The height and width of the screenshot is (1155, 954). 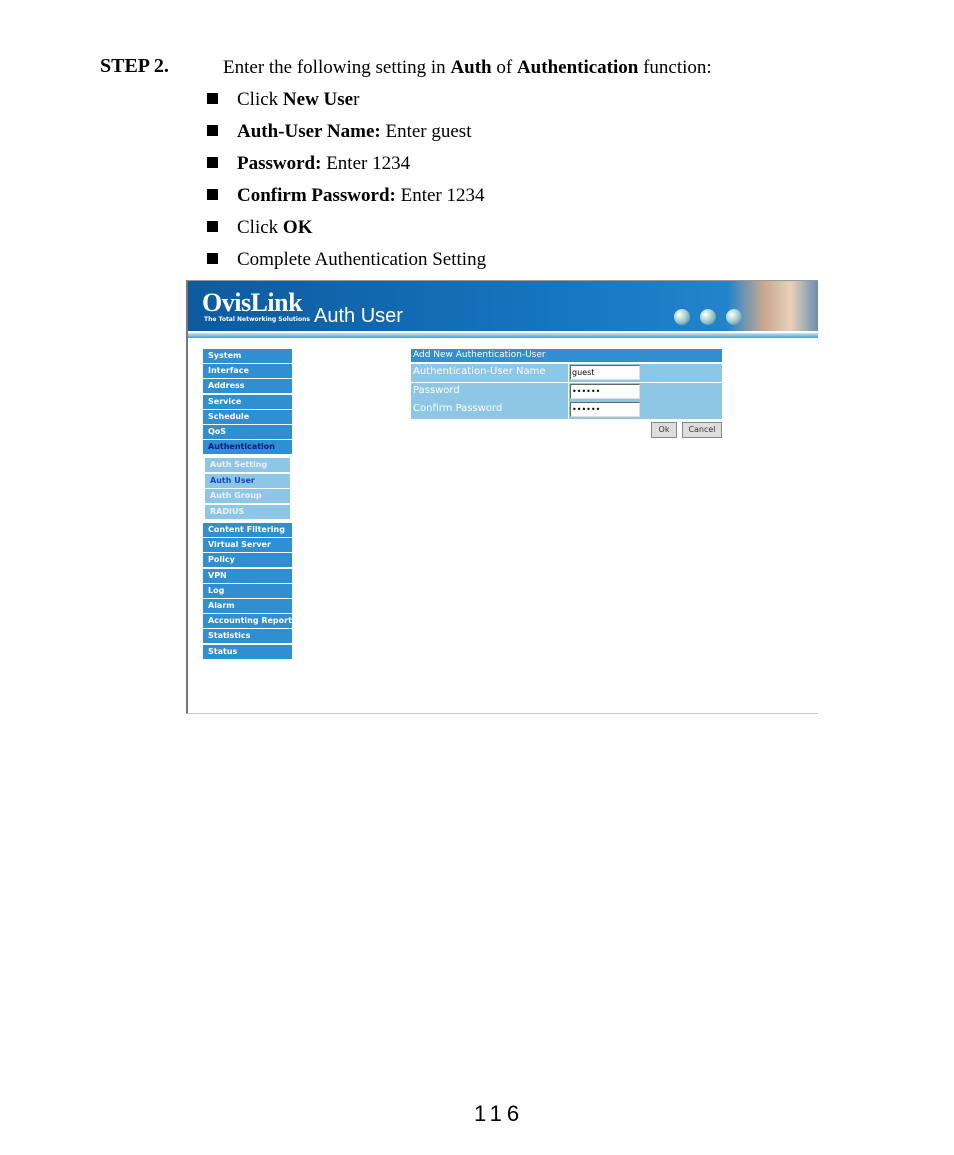 What do you see at coordinates (247, 606) in the screenshot?
I see `nav-item-alarm: Alarm` at bounding box center [247, 606].